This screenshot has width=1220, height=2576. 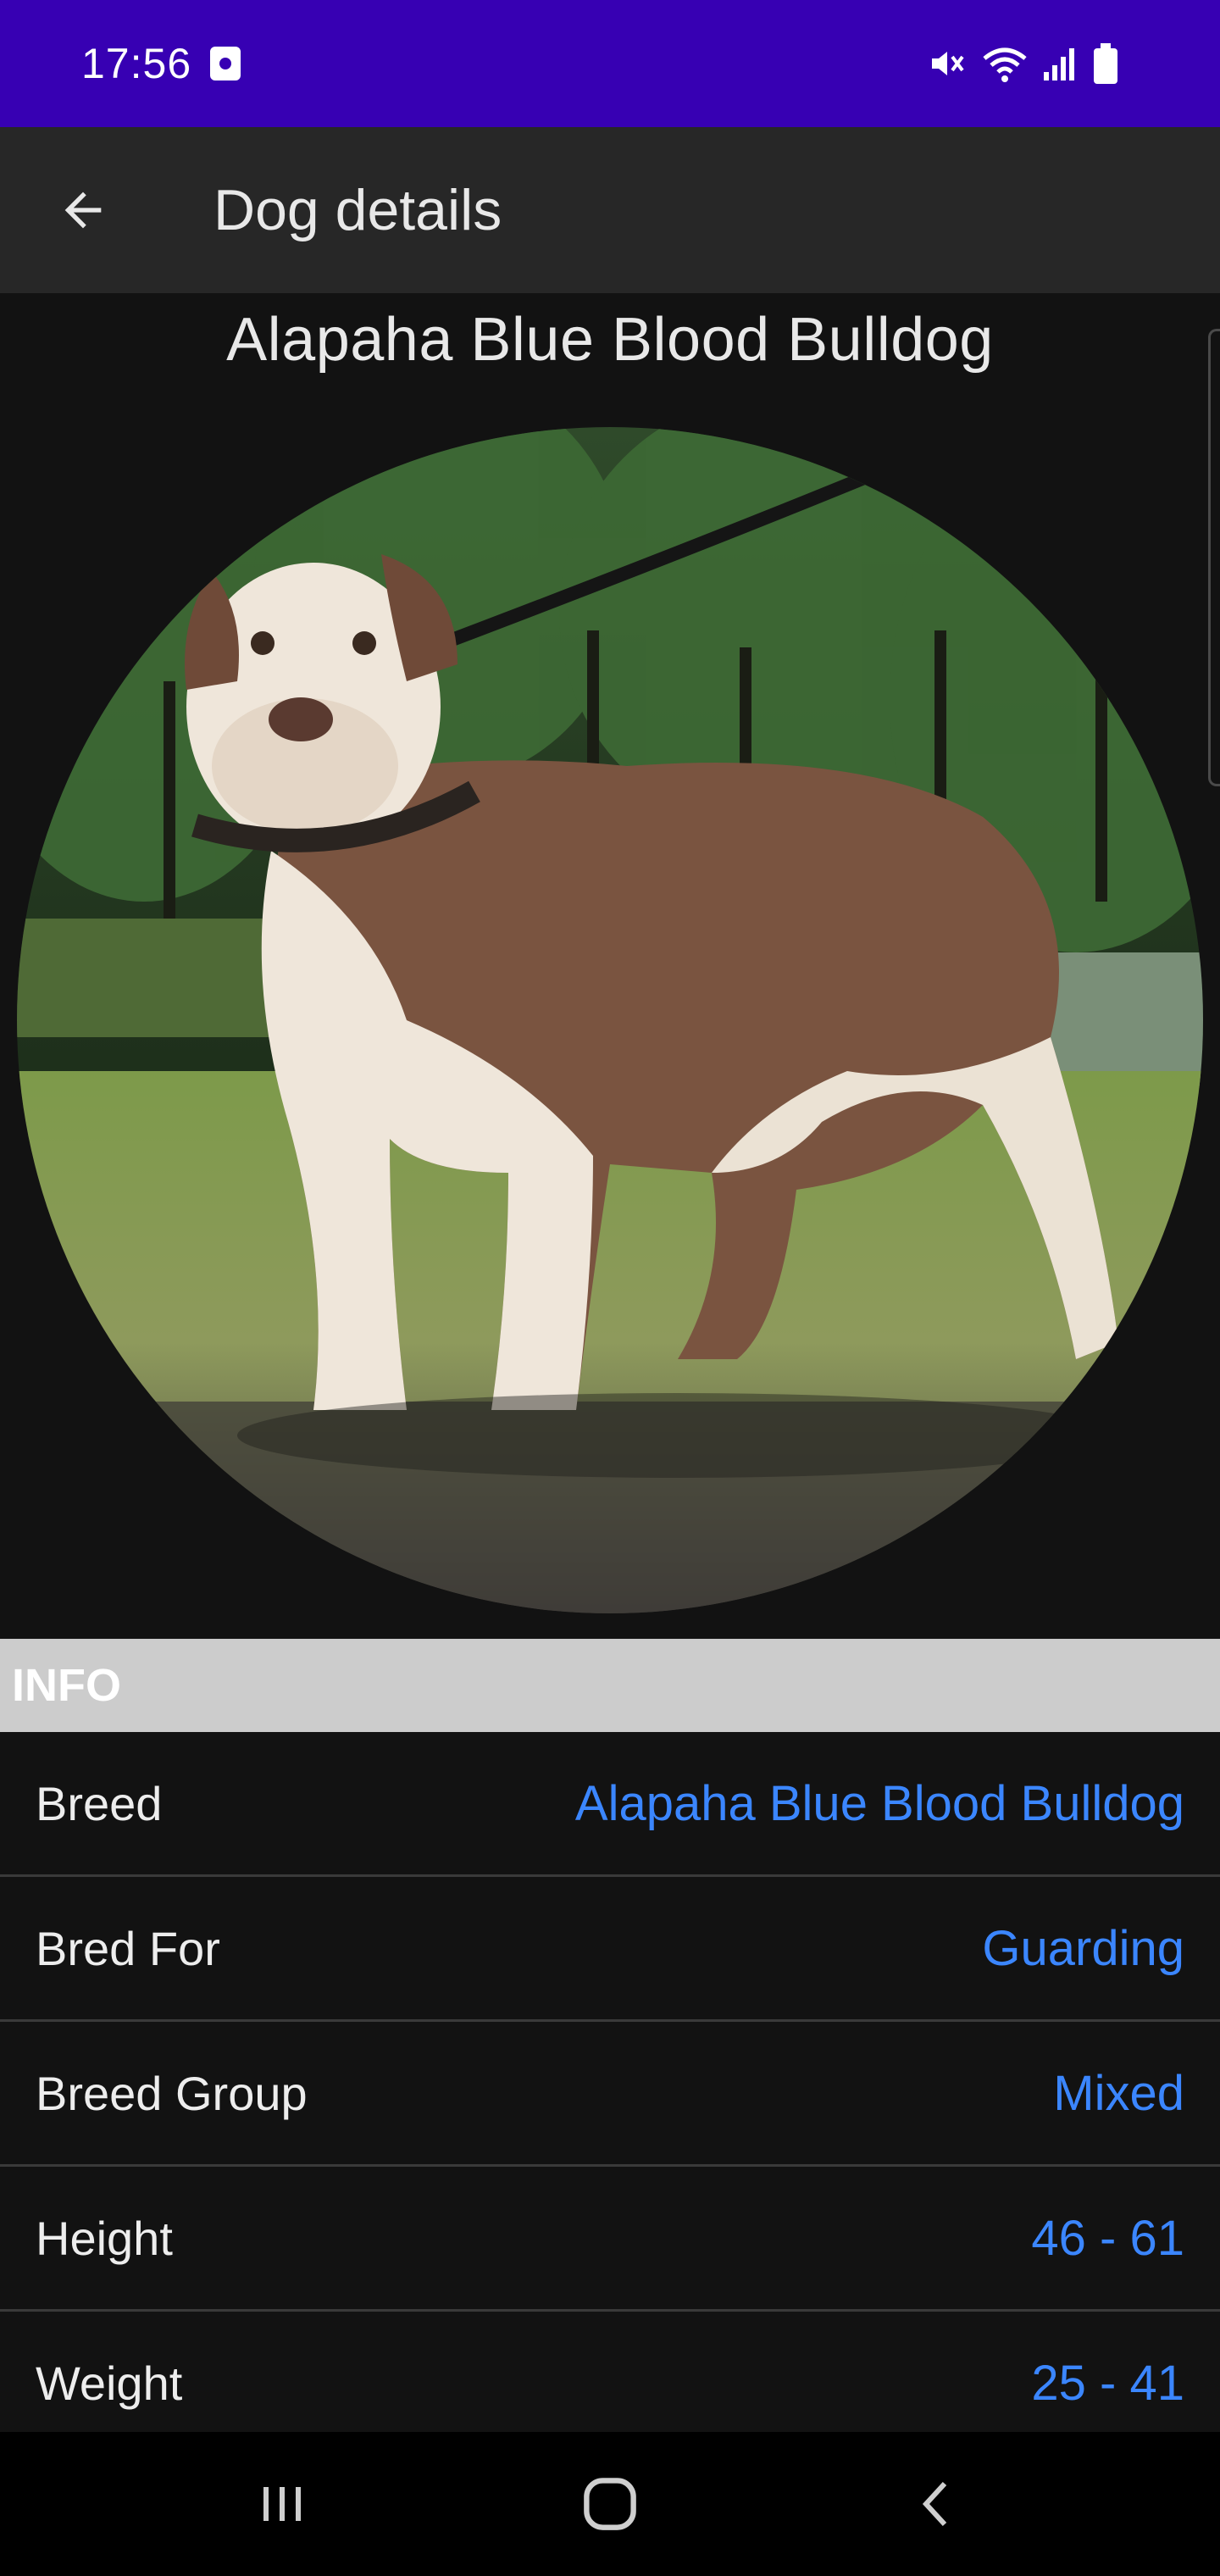 What do you see at coordinates (934, 2504) in the screenshot?
I see `back-icon` at bounding box center [934, 2504].